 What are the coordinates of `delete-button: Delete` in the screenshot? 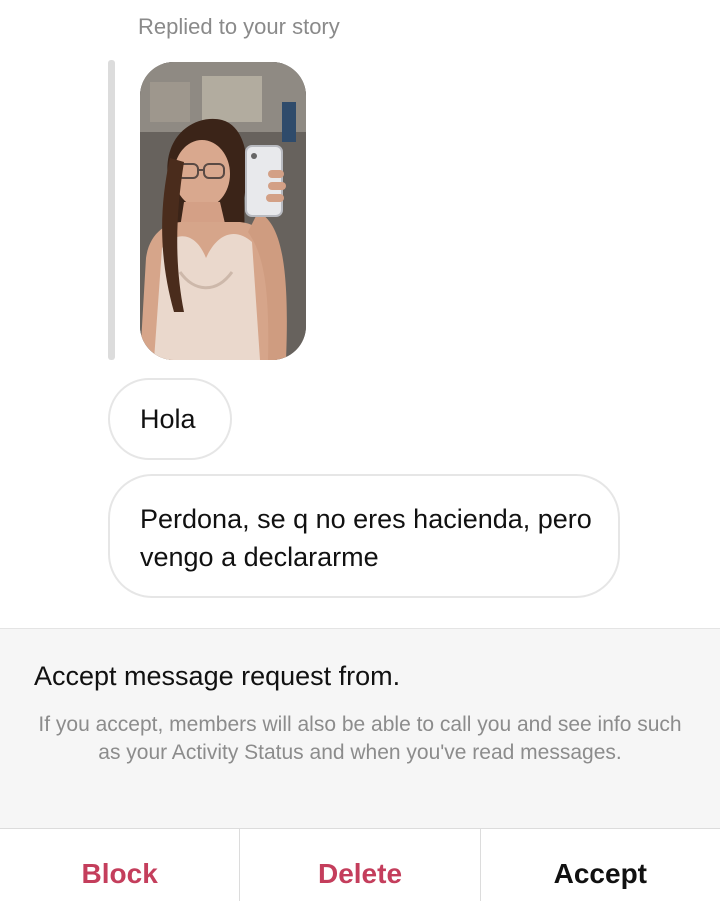 It's located at (360, 865).